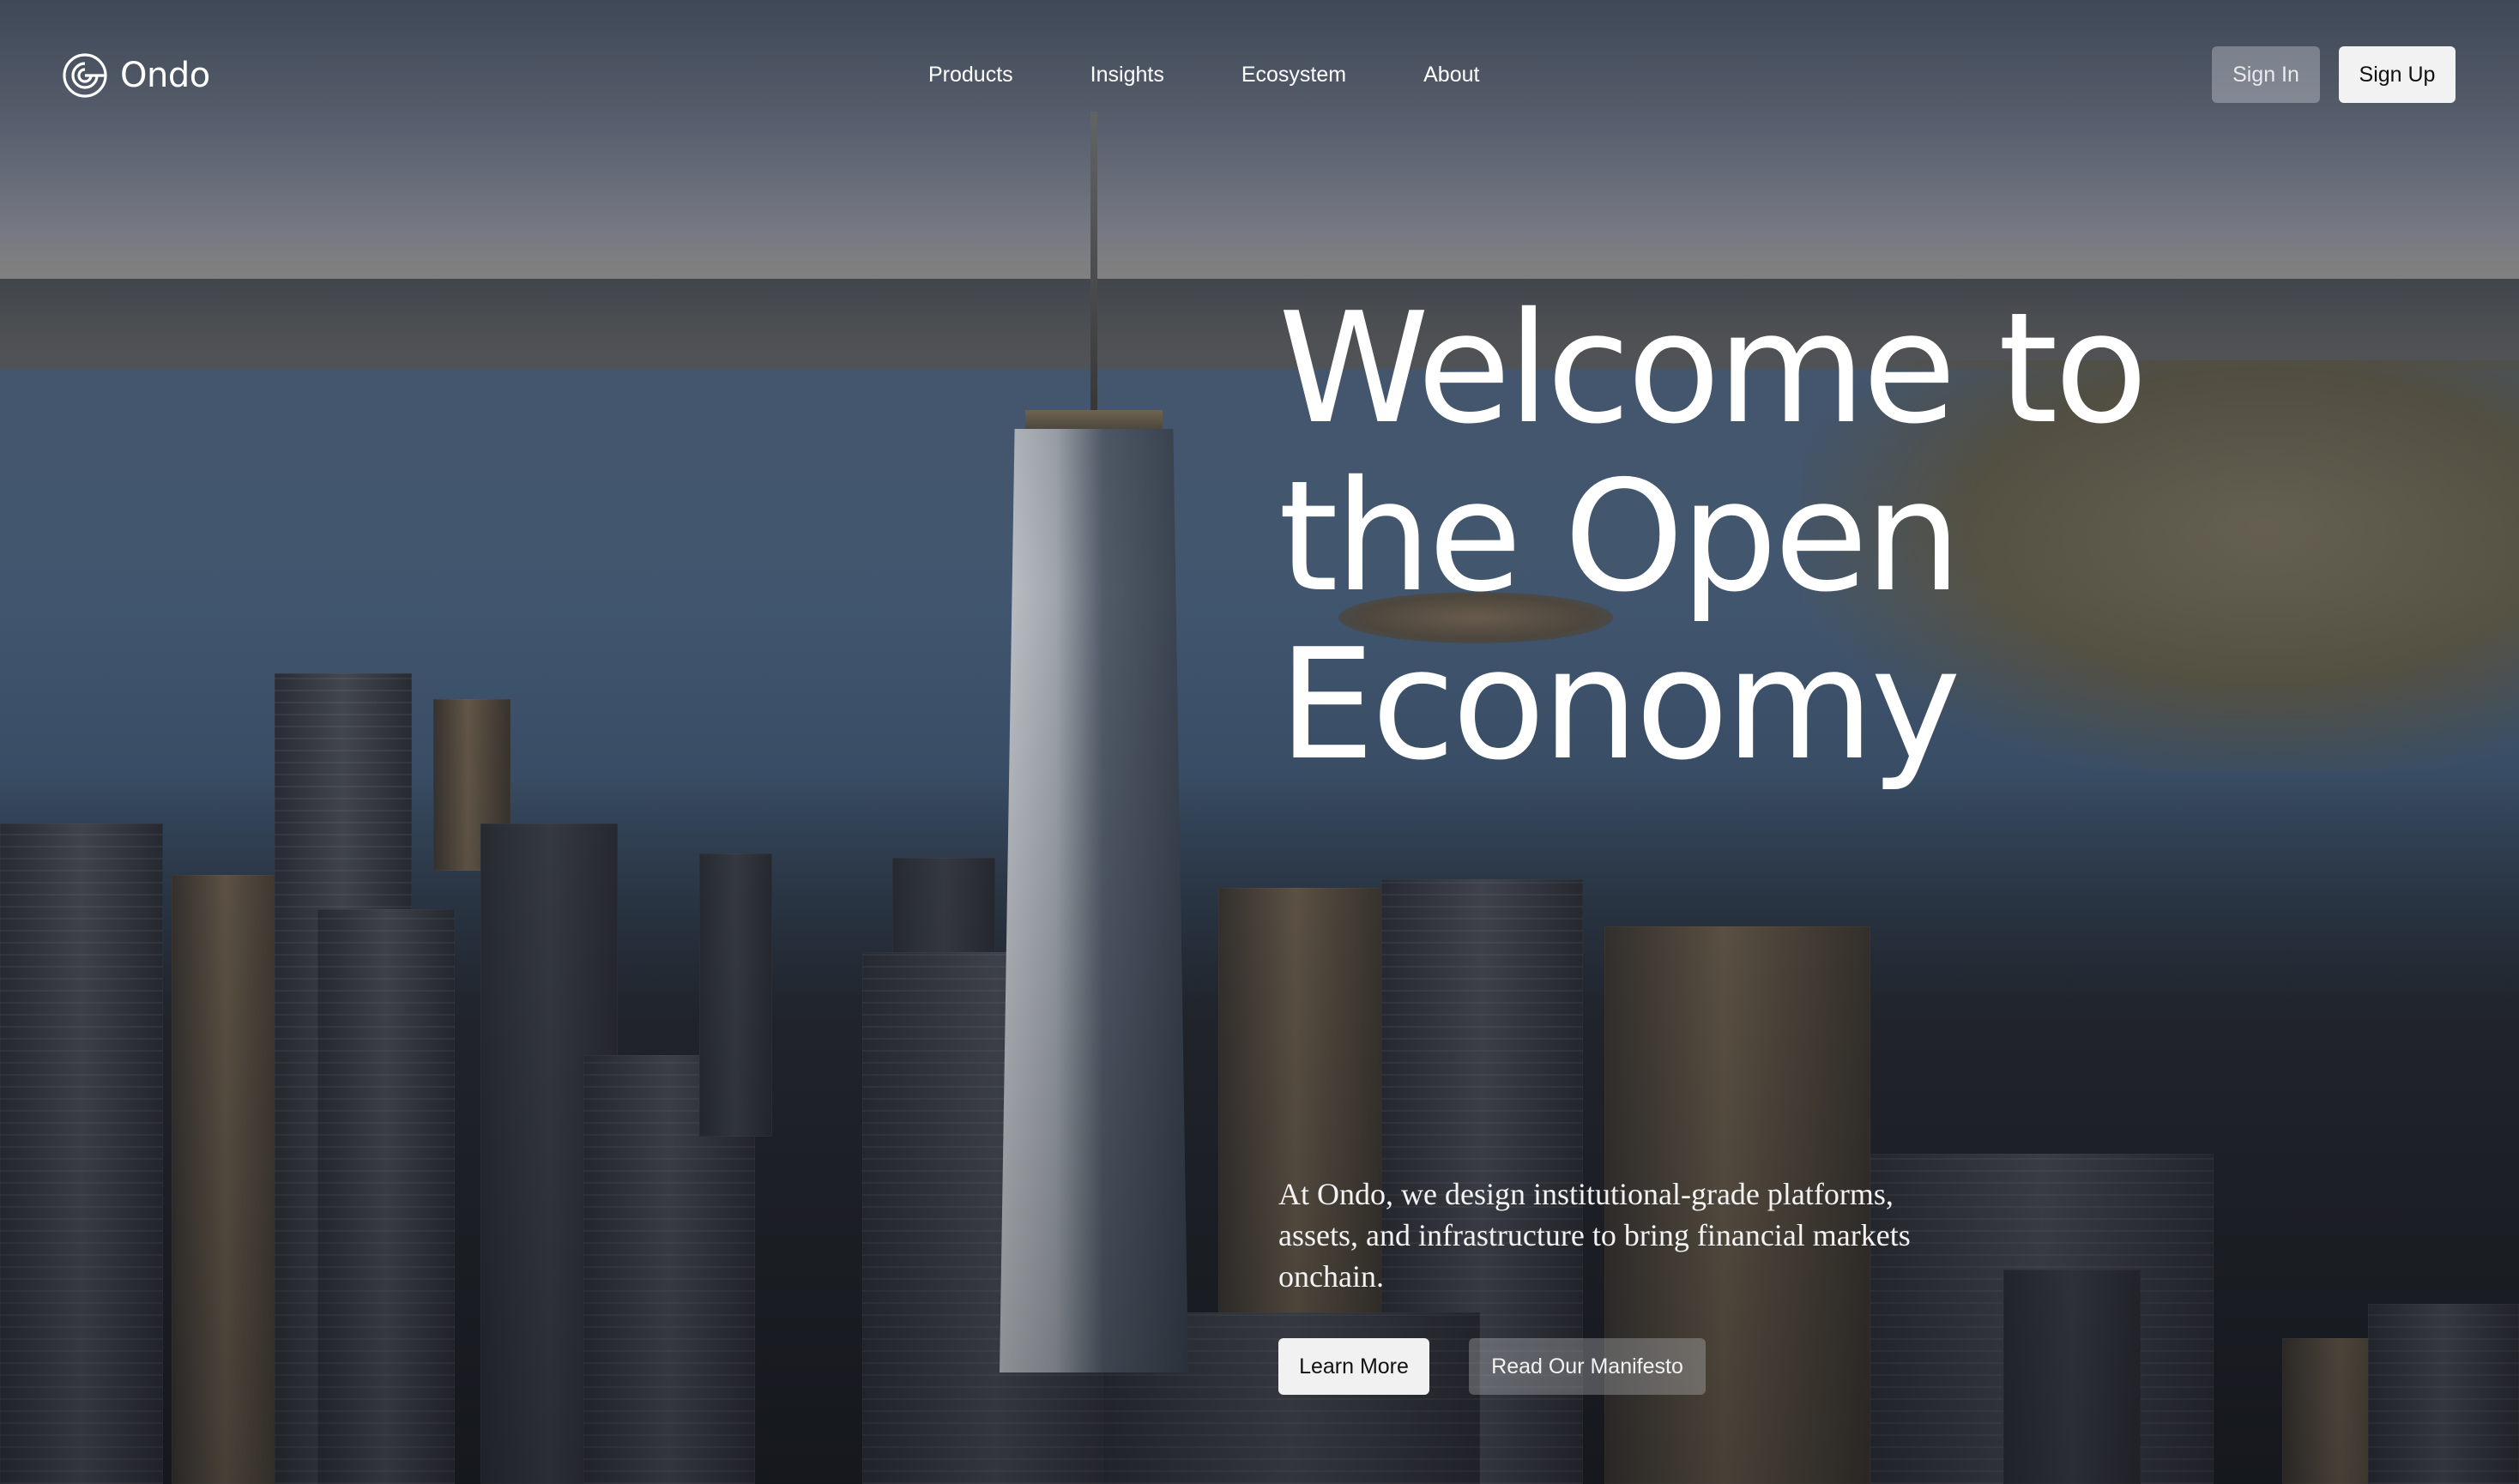 Image resolution: width=2519 pixels, height=1484 pixels. Describe the element at coordinates (1354, 1366) in the screenshot. I see `learn-more-button: Learn More` at that location.